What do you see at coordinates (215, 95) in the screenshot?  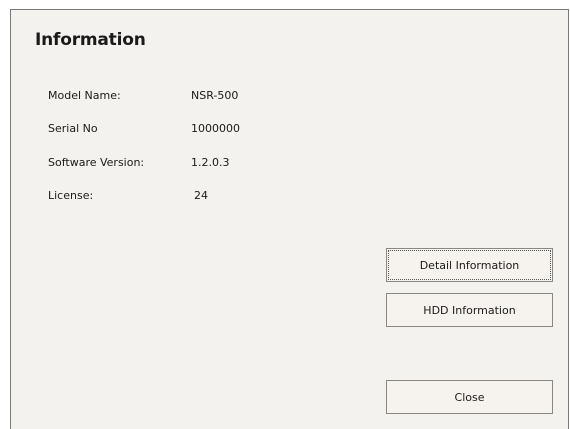 I see `model-name-value: NSR-500` at bounding box center [215, 95].